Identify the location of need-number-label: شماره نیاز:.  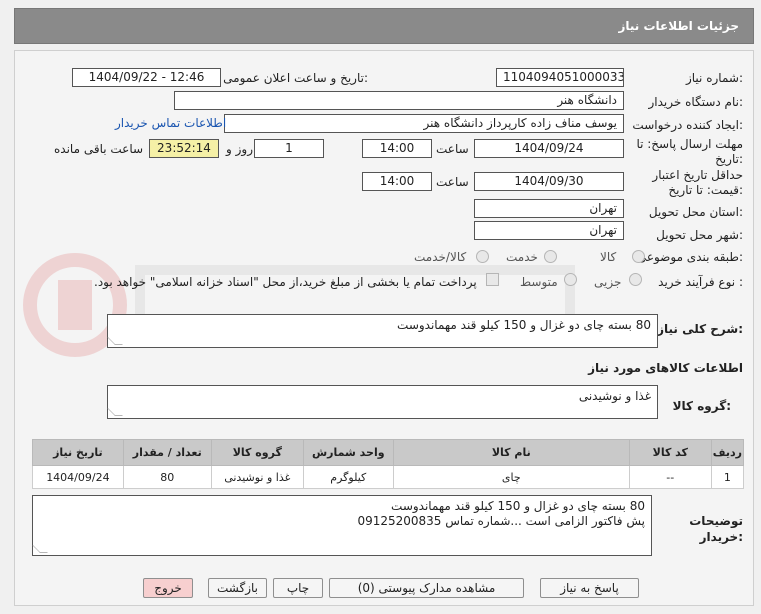
(714, 78).